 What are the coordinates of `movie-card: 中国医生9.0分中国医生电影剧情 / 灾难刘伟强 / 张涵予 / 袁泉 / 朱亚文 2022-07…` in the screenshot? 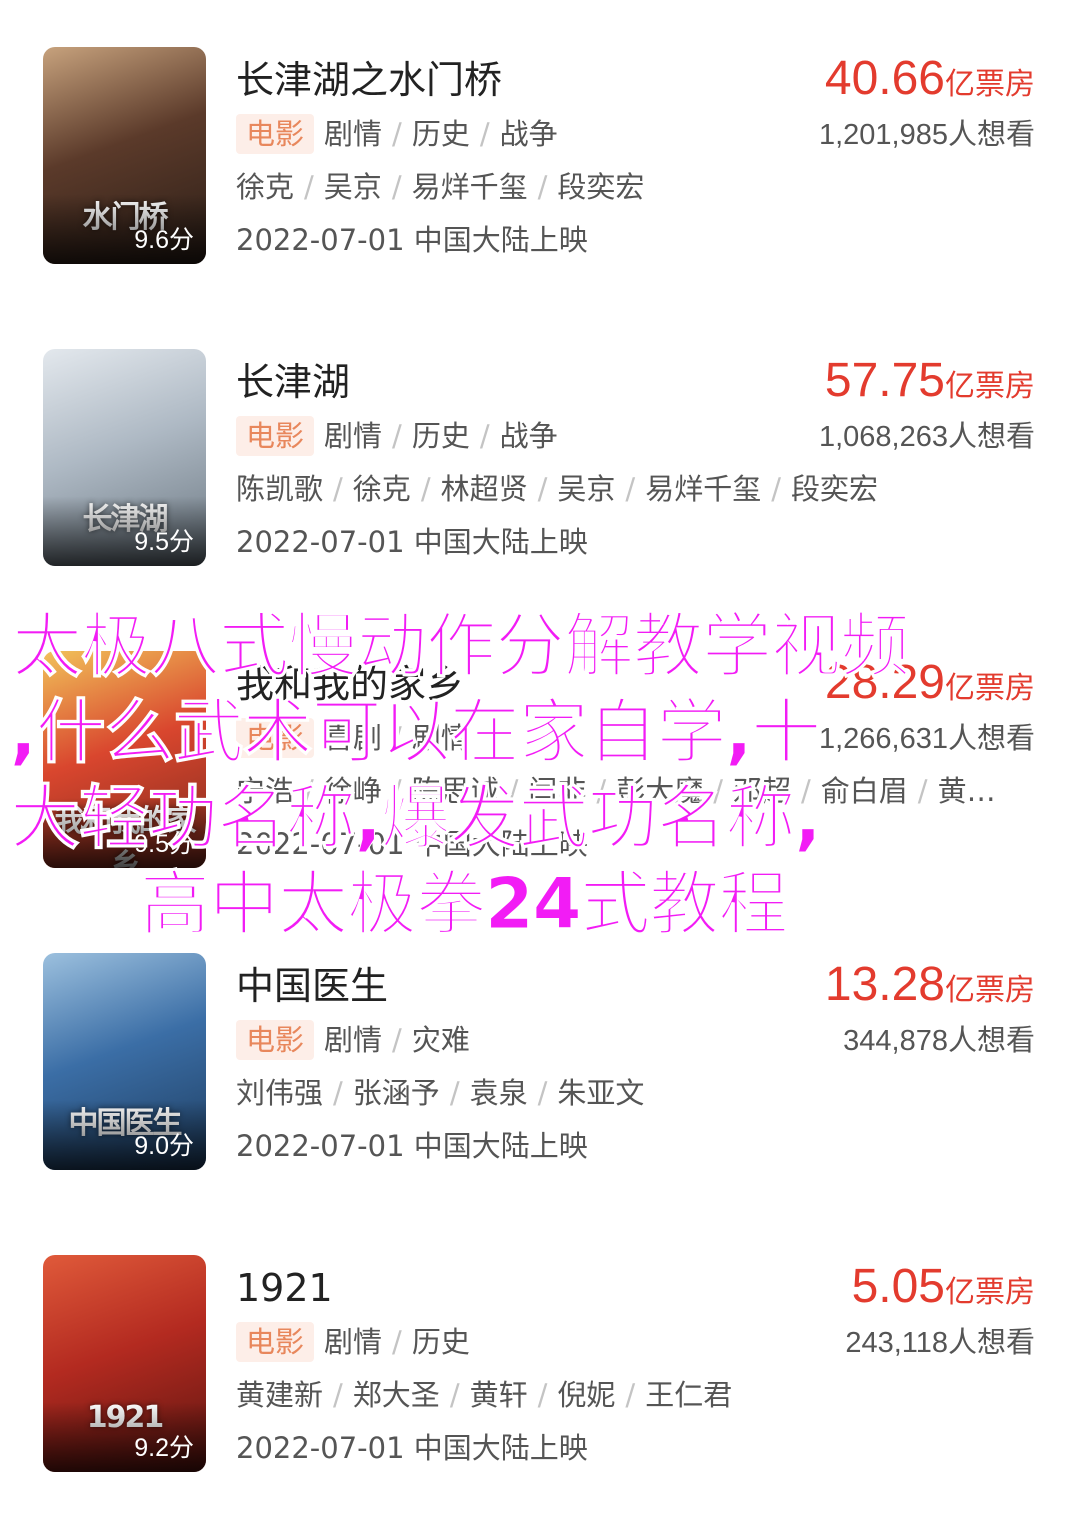 It's located at (540, 1064).